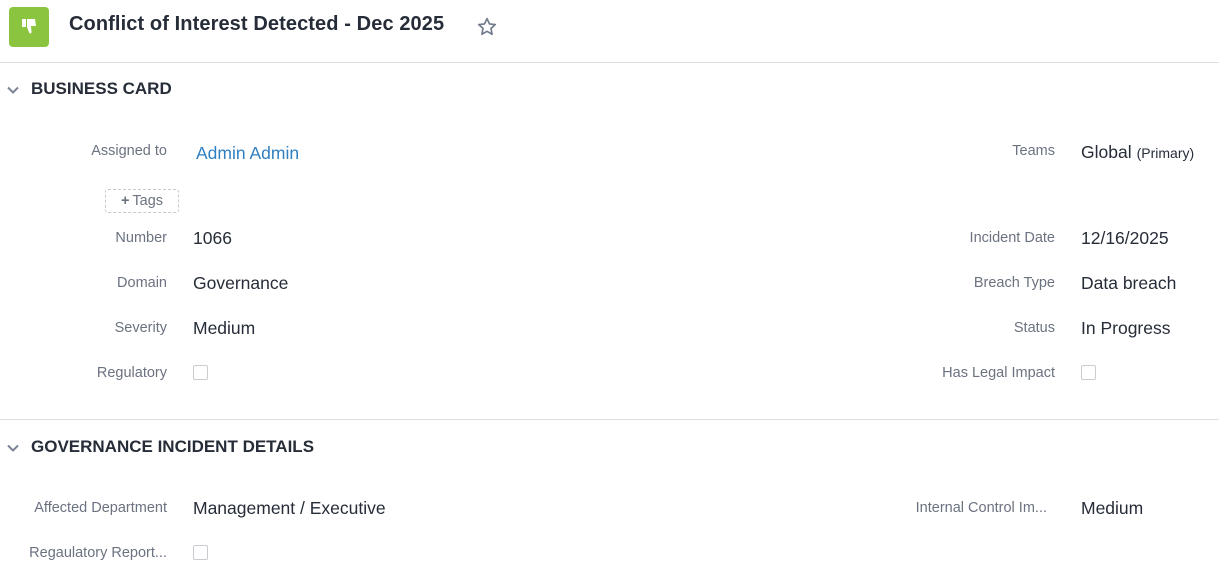 Image resolution: width=1219 pixels, height=573 pixels. Describe the element at coordinates (129, 151) in the screenshot. I see `assigned-to-label: Assigned to` at that location.